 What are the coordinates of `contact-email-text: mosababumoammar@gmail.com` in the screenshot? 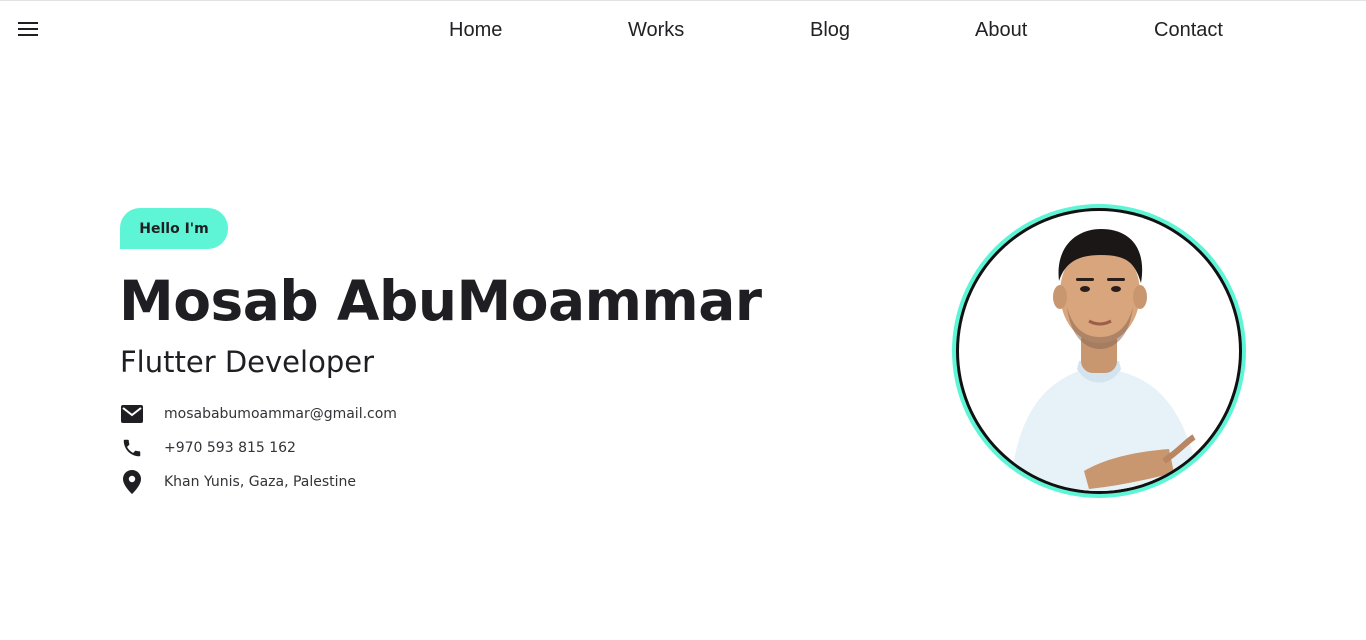 It's located at (280, 414).